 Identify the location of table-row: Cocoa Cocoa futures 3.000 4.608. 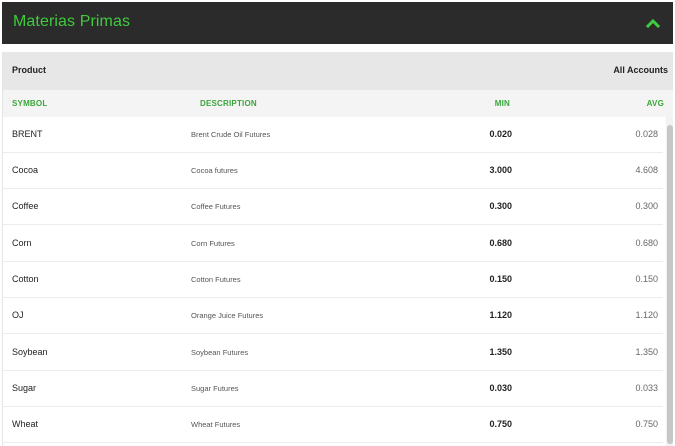
(333, 171).